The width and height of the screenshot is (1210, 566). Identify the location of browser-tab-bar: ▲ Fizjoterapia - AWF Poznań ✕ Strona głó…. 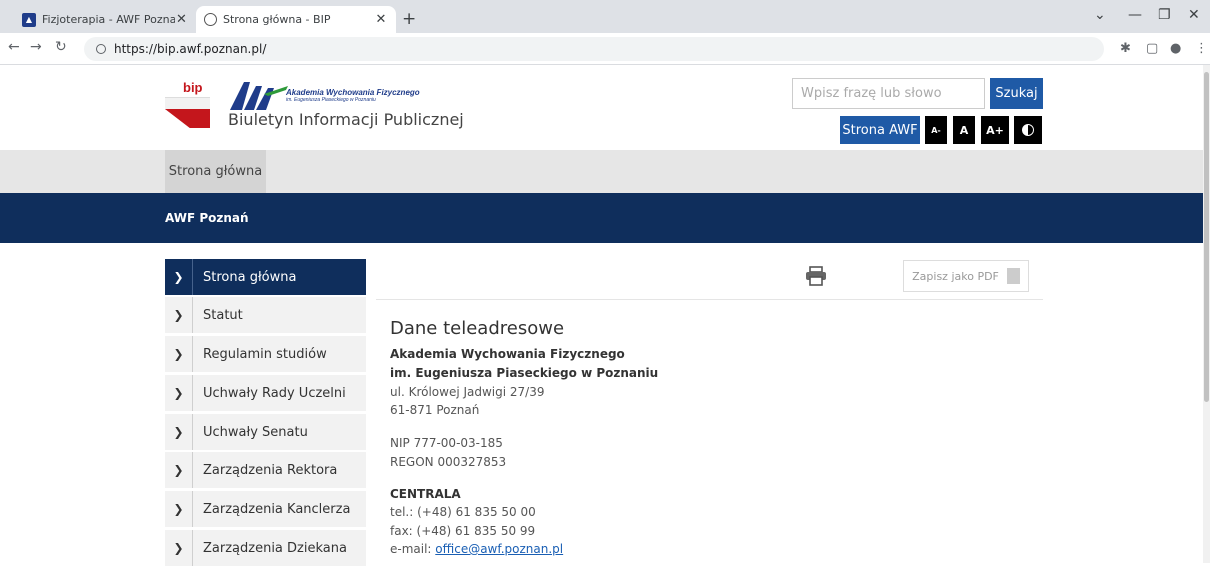
(605, 16).